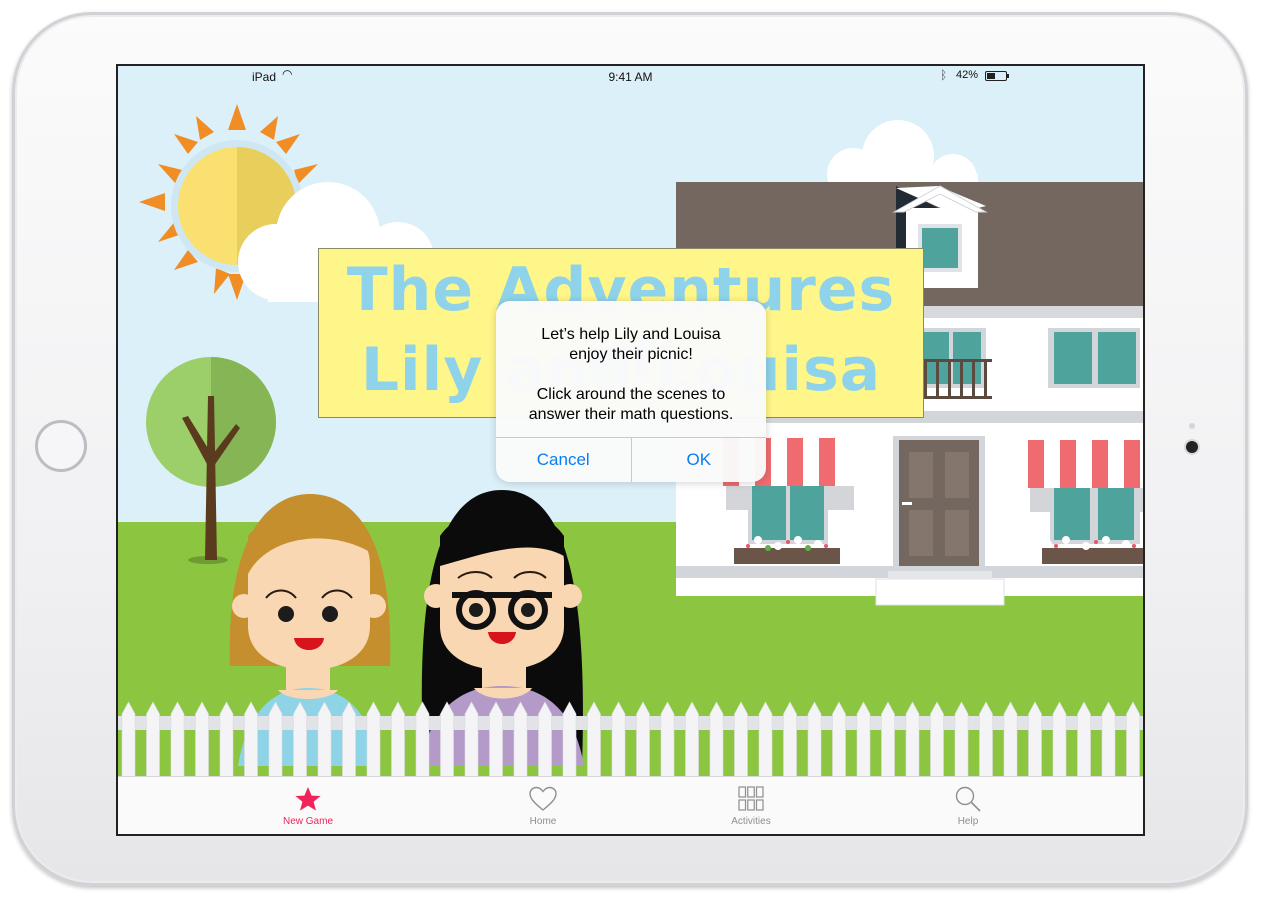  Describe the element at coordinates (543, 798) in the screenshot. I see `heart-icon` at that location.